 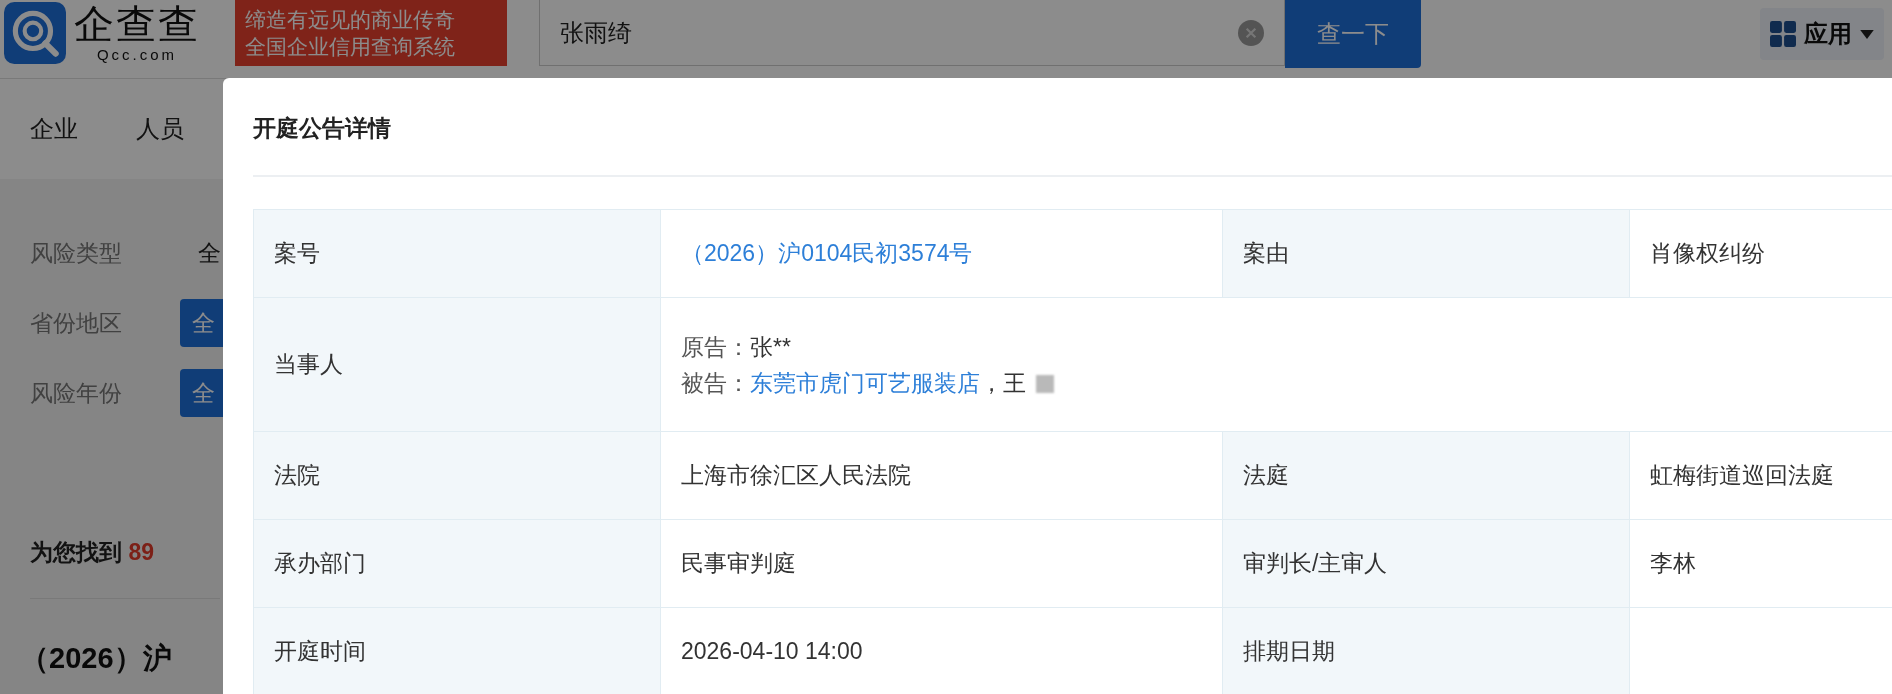 I want to click on field-label: 排期日期, so click(x=1426, y=650).